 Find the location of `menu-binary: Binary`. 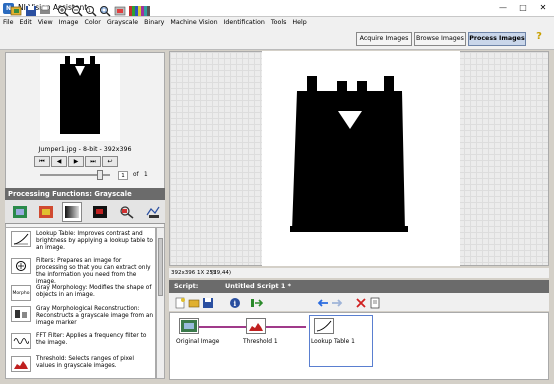

menu-binary: Binary is located at coordinates (154, 22).